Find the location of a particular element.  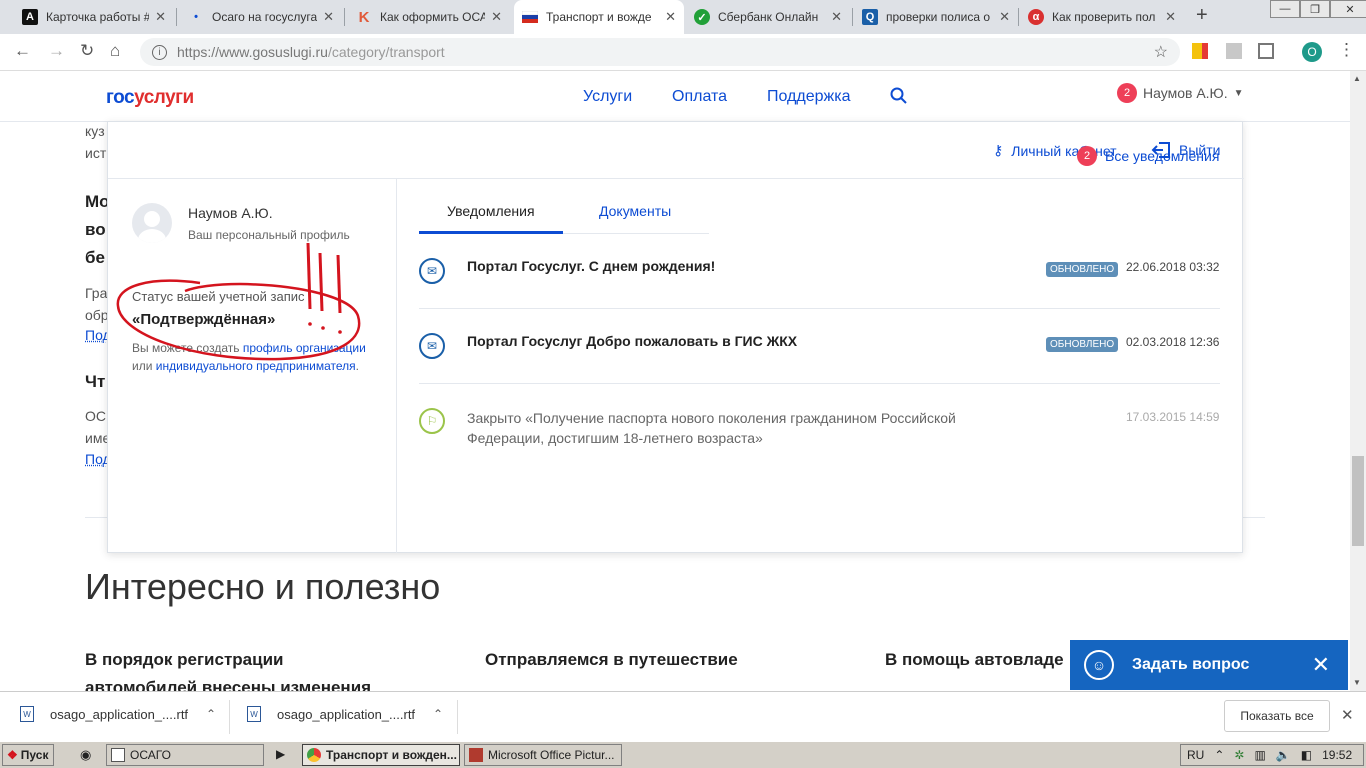

browser-tab: ✓ Сбербанк Онлайн ✕ is located at coordinates (768, 17).